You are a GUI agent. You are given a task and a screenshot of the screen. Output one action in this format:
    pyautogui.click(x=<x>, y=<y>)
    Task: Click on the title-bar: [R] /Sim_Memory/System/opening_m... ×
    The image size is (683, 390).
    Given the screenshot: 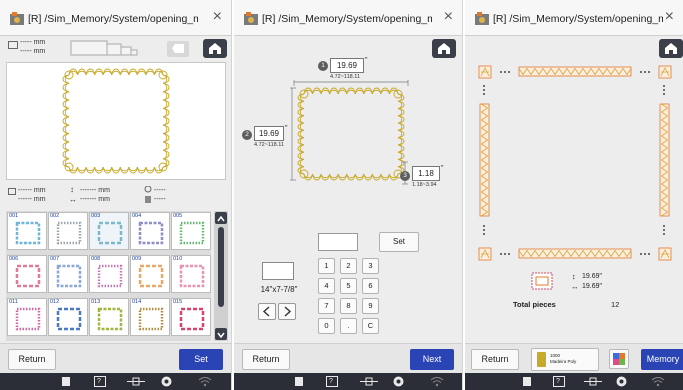 What is the action you would take?
    pyautogui.click(x=115, y=18)
    